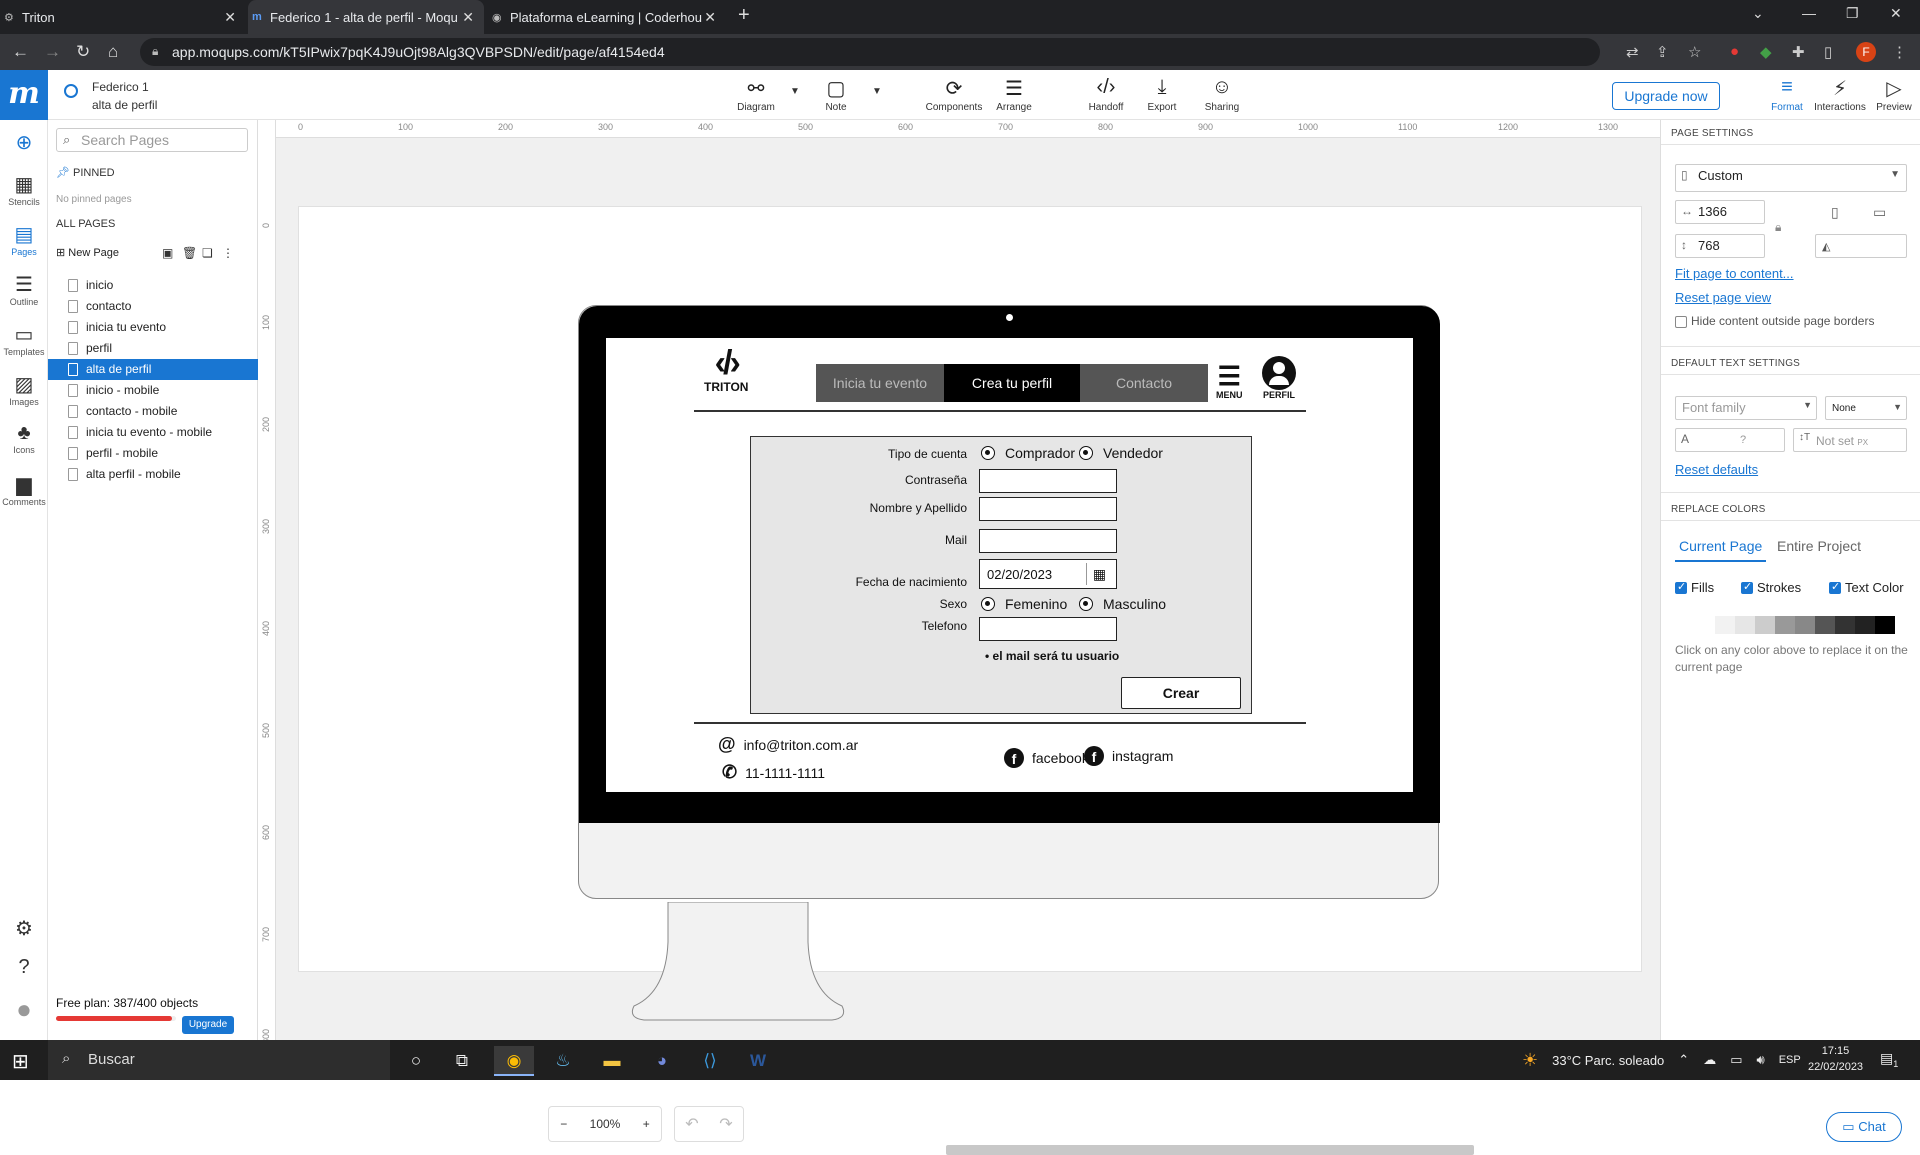 The width and height of the screenshot is (1920, 1155). I want to click on vscode-icon: ⟨⟩, so click(710, 1061).